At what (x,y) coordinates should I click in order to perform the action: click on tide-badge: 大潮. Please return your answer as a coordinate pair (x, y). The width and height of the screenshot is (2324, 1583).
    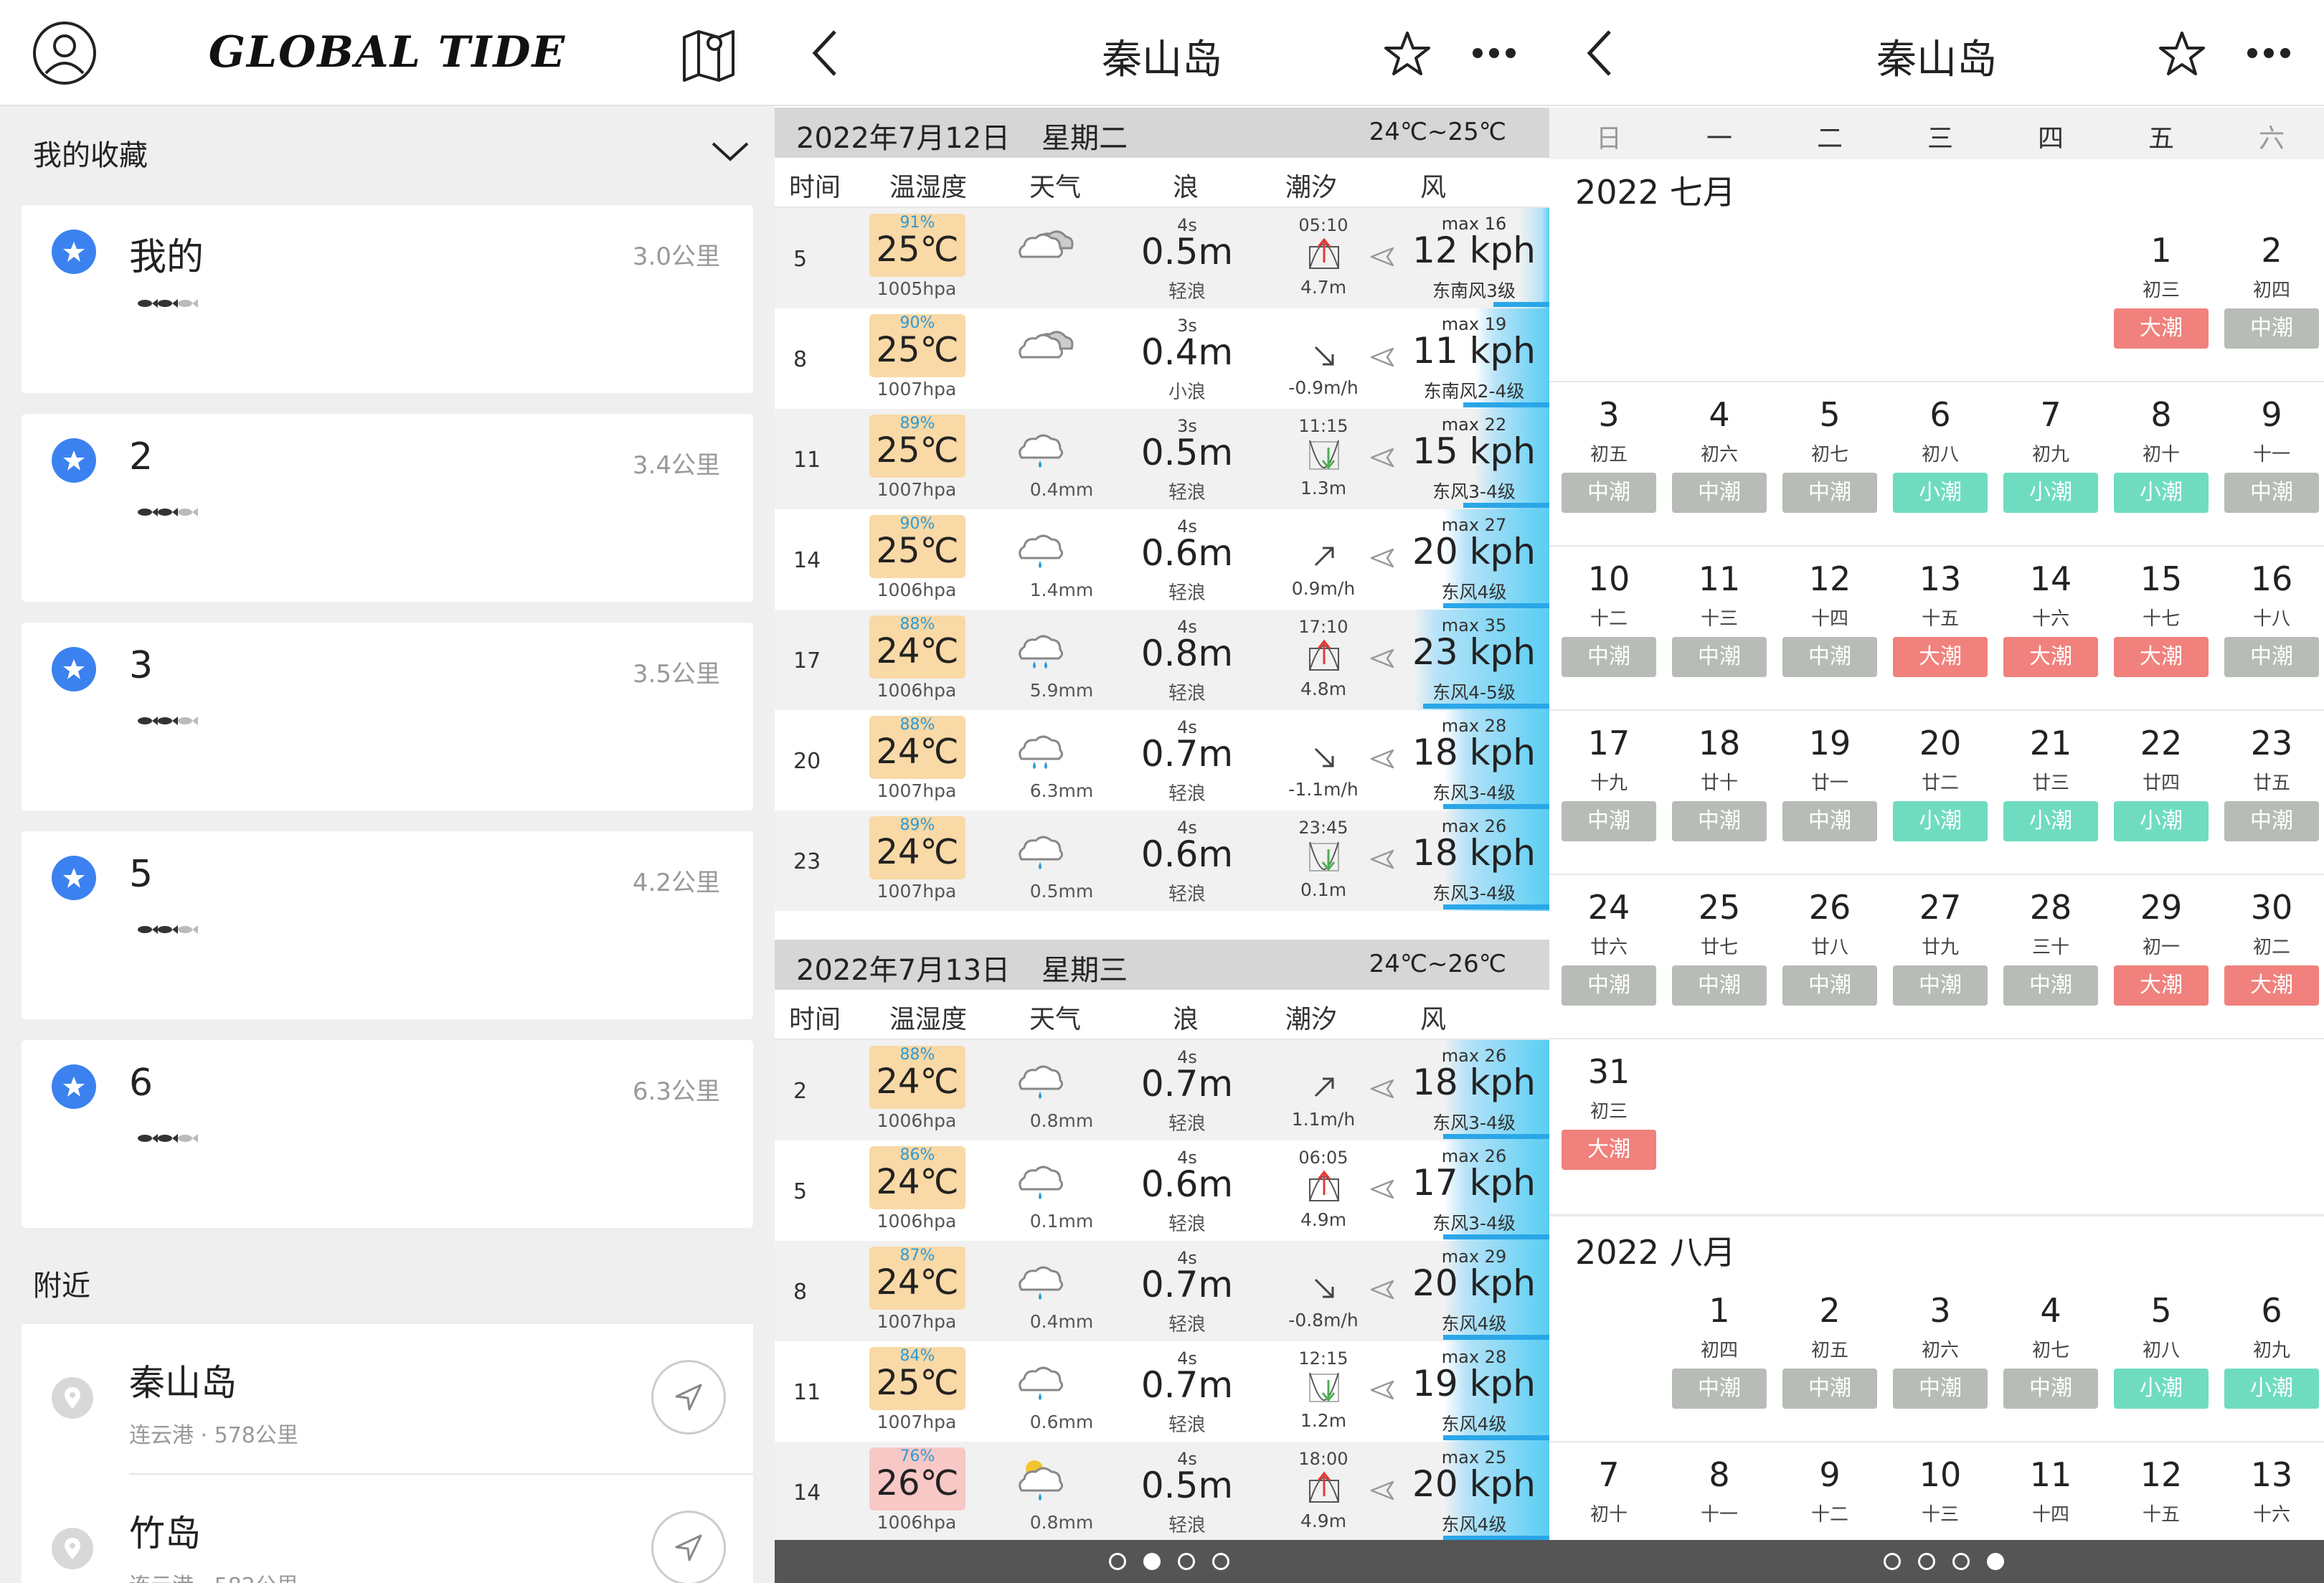
    Looking at the image, I should click on (2050, 657).